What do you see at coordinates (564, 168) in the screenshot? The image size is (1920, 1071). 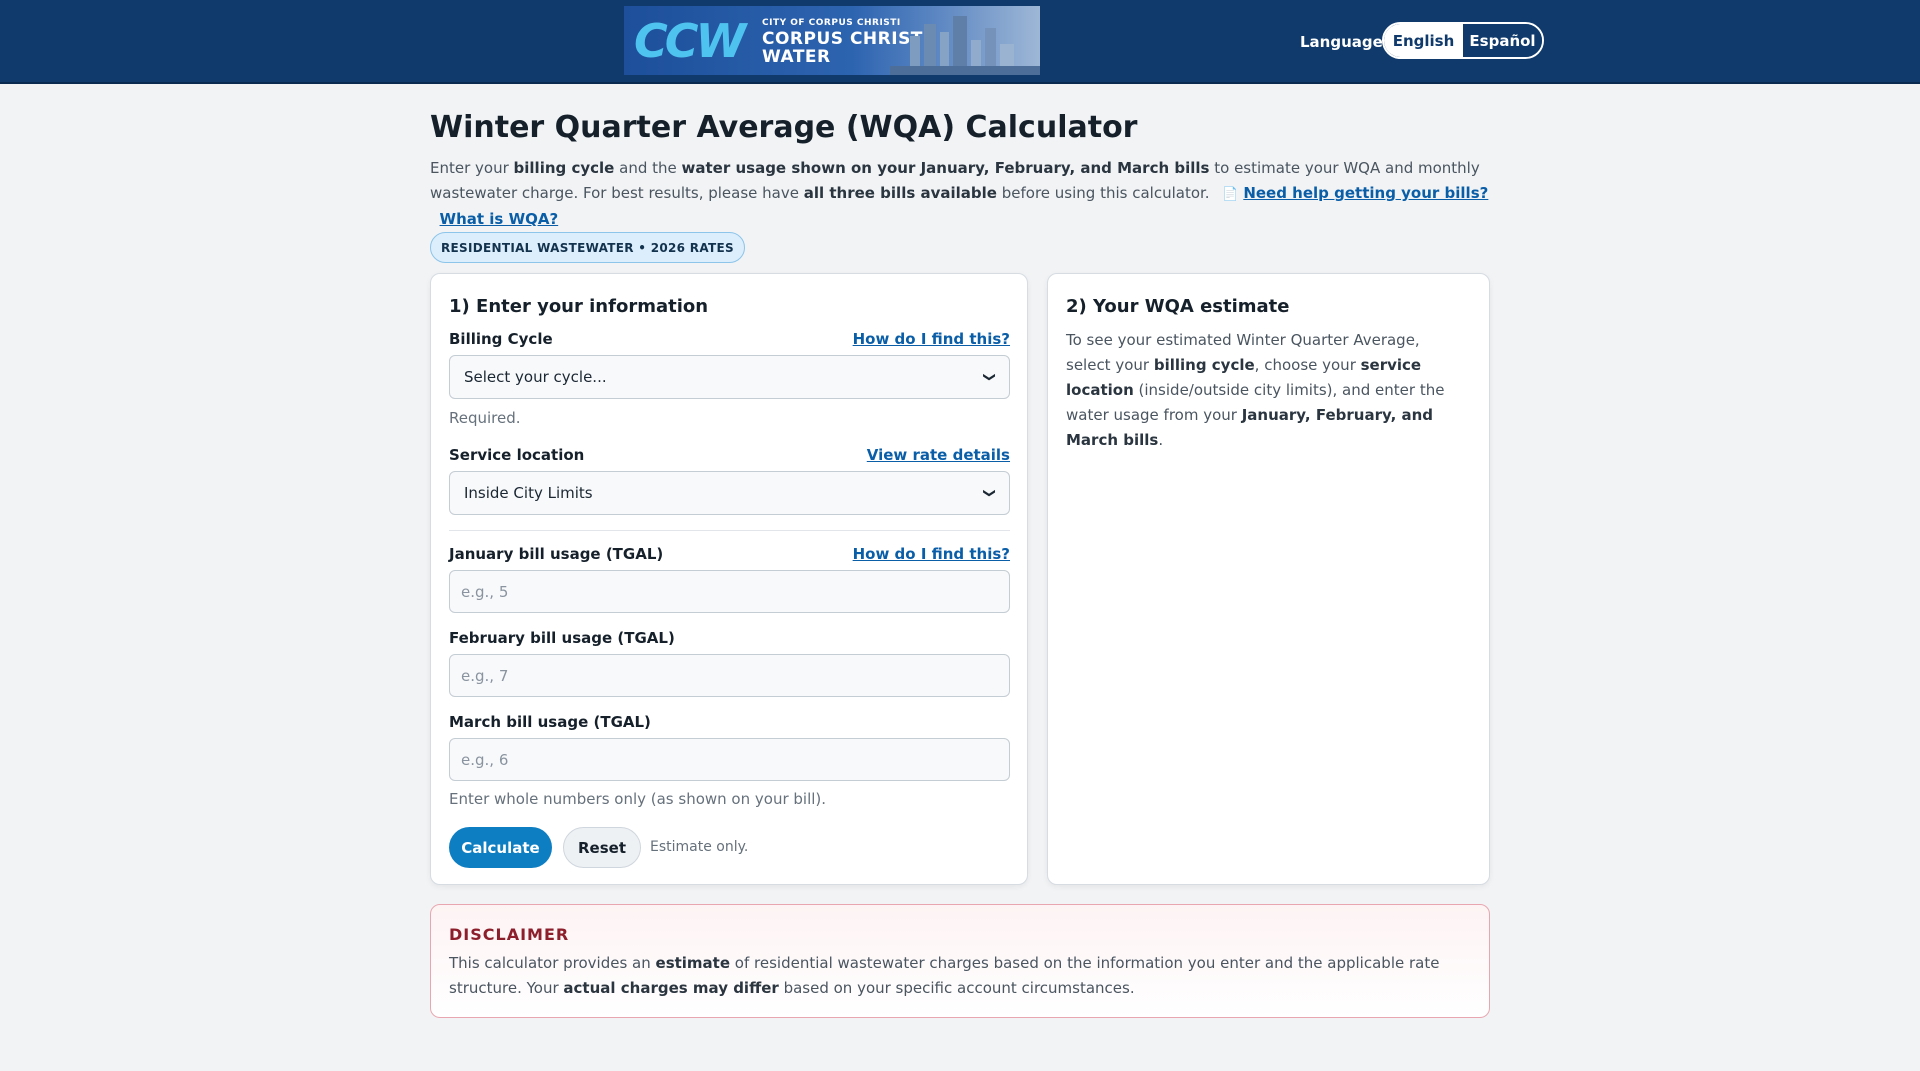 I see `intro-bold-billing-cycle: billing cycle` at bounding box center [564, 168].